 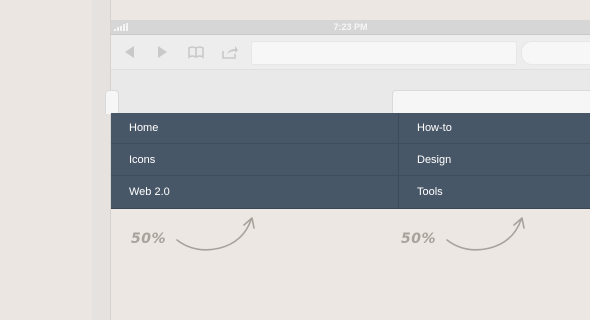 I want to click on search-field, so click(x=555, y=53).